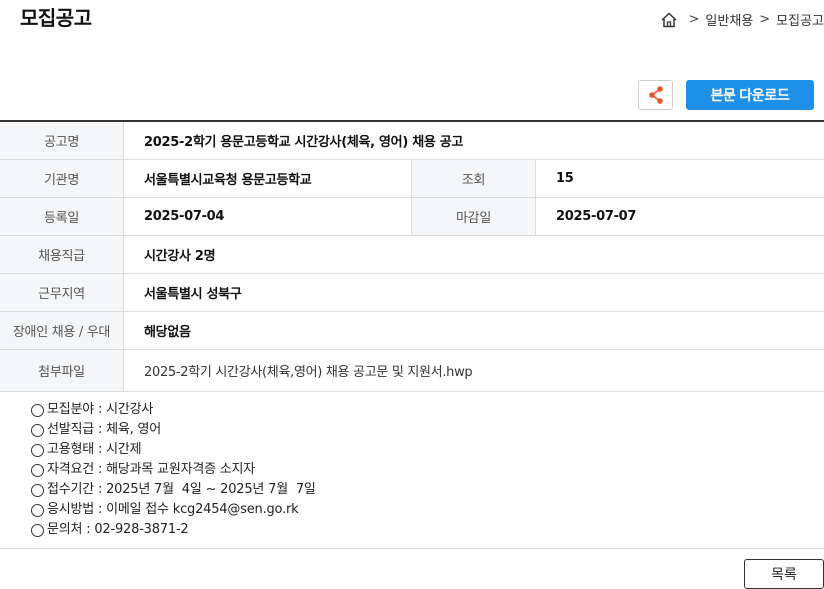  Describe the element at coordinates (412, 331) in the screenshot. I see `table-row: 장애인 채용 / 우대 해당없음` at that location.